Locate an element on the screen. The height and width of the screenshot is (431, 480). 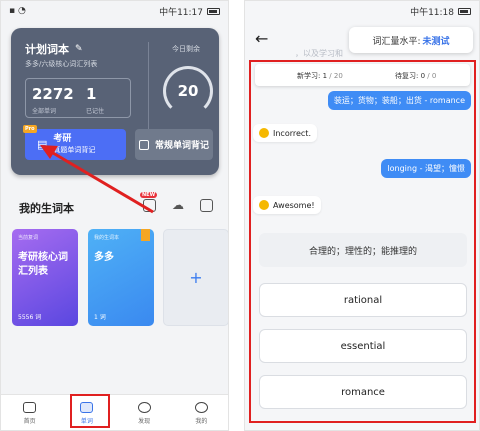
total-words-count: 2272 is located at coordinates (53, 94).